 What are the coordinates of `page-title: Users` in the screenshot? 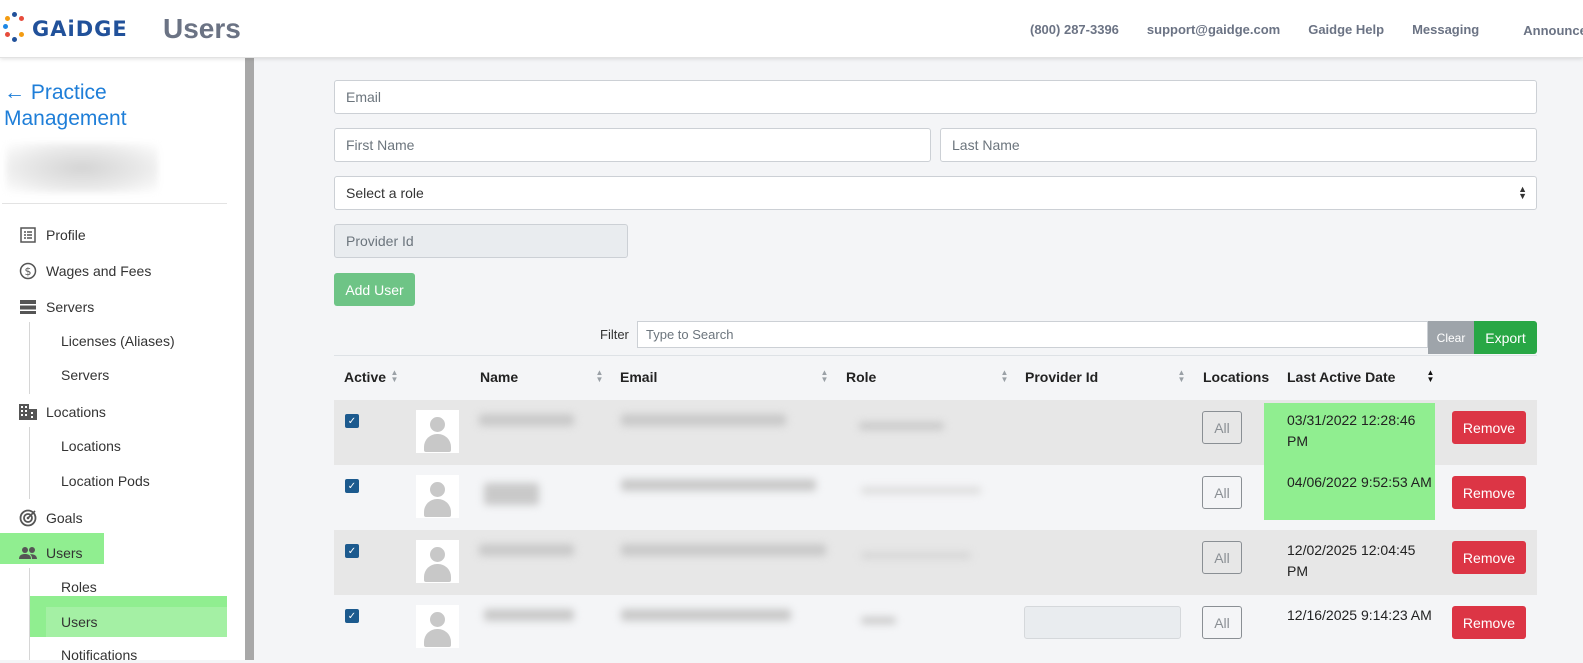 It's located at (202, 28).